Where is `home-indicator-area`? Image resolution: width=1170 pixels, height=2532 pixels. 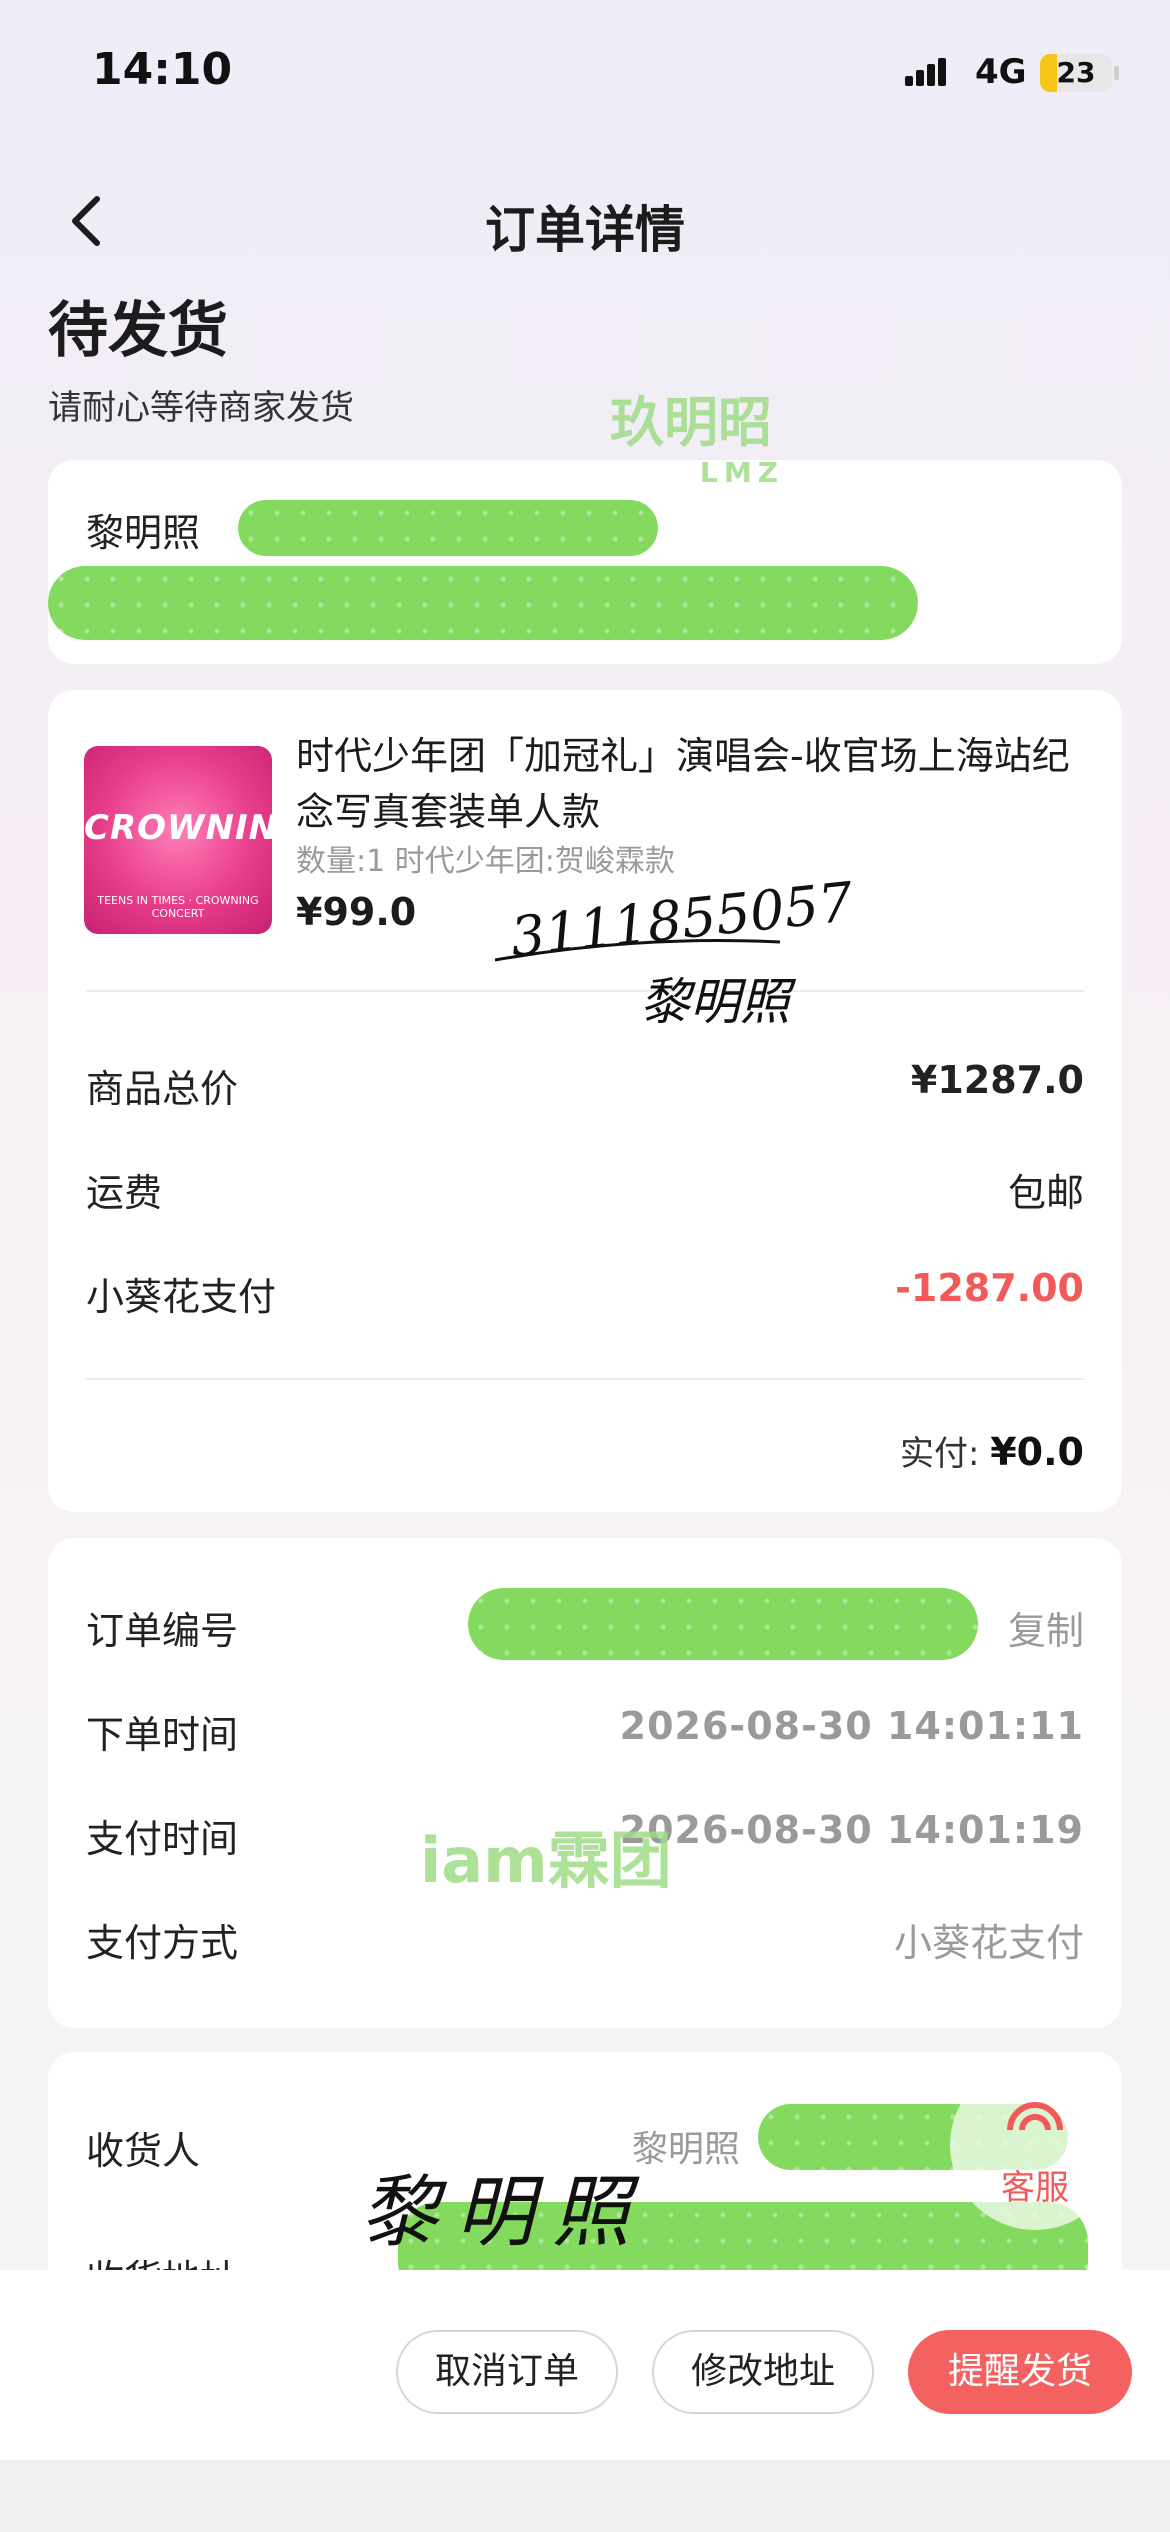
home-indicator-area is located at coordinates (585, 2496).